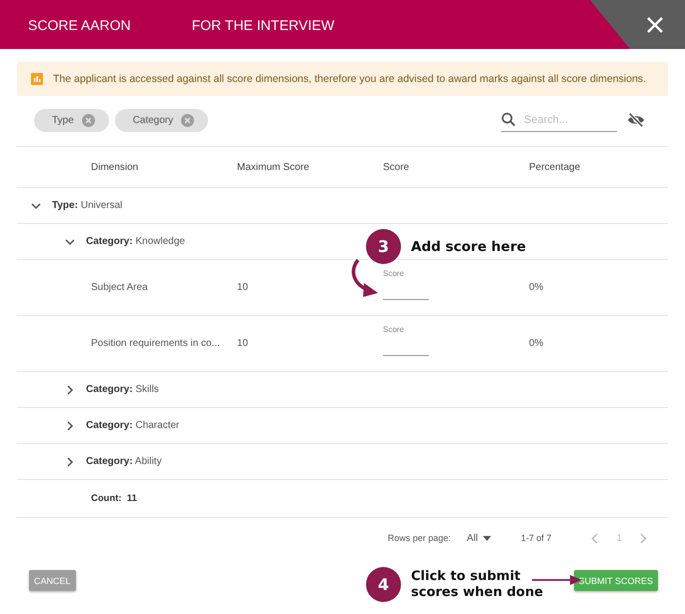 The height and width of the screenshot is (614, 685). I want to click on filter-chip: Category, so click(161, 120).